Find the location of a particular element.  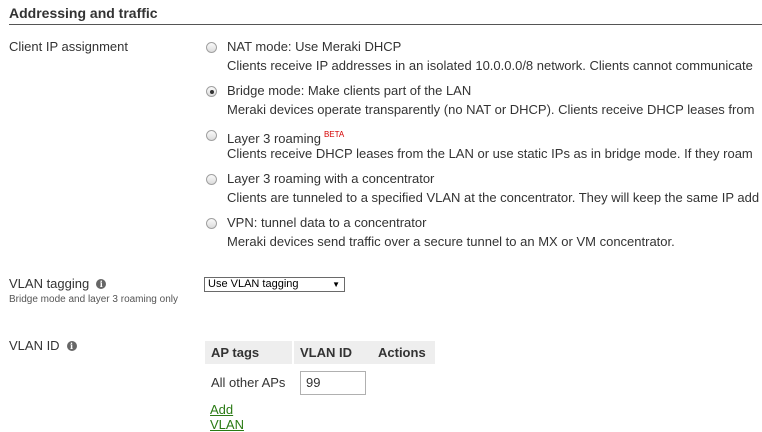

add-vlan-link: Add VLAN is located at coordinates (227, 417).